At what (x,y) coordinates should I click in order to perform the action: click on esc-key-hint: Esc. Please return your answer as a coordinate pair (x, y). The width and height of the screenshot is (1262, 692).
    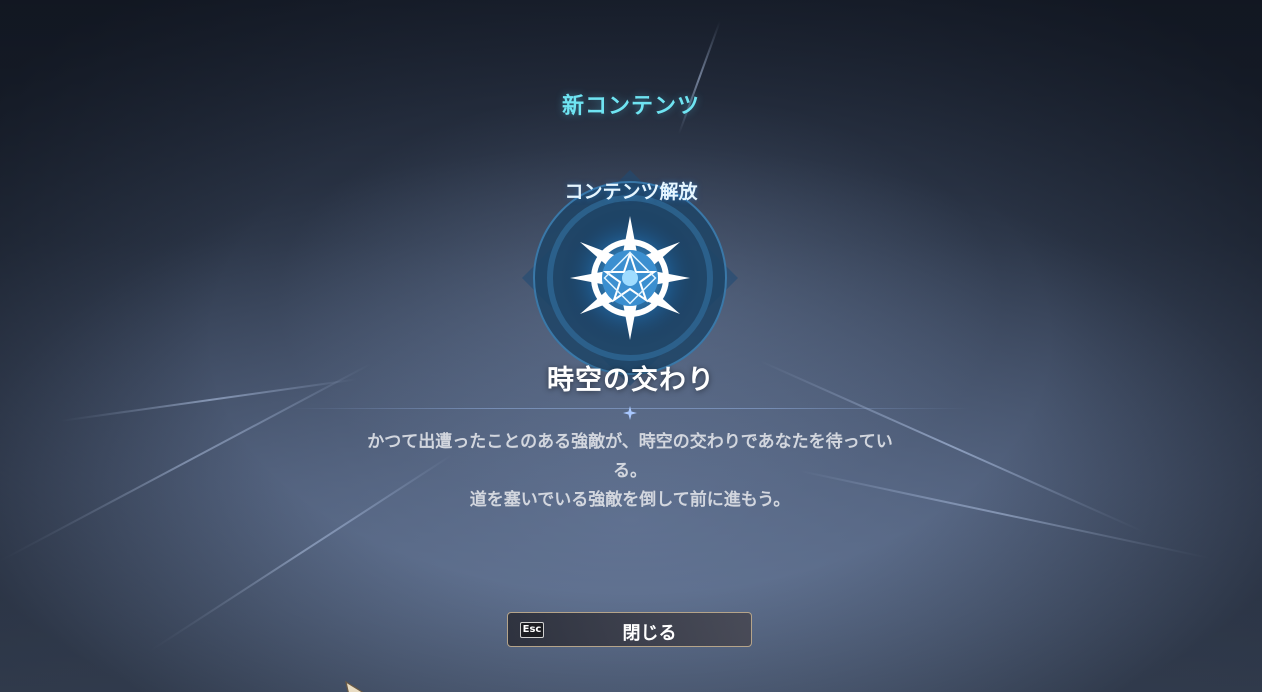
    Looking at the image, I should click on (532, 630).